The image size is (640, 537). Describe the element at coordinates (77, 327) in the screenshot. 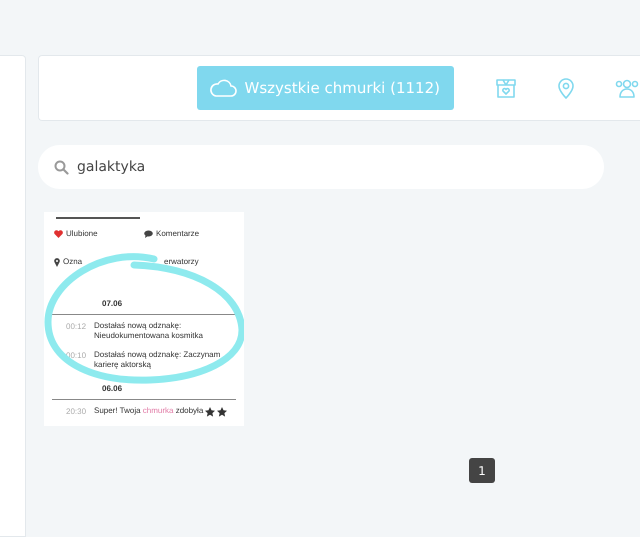

I see `entry-time: 00:12` at that location.